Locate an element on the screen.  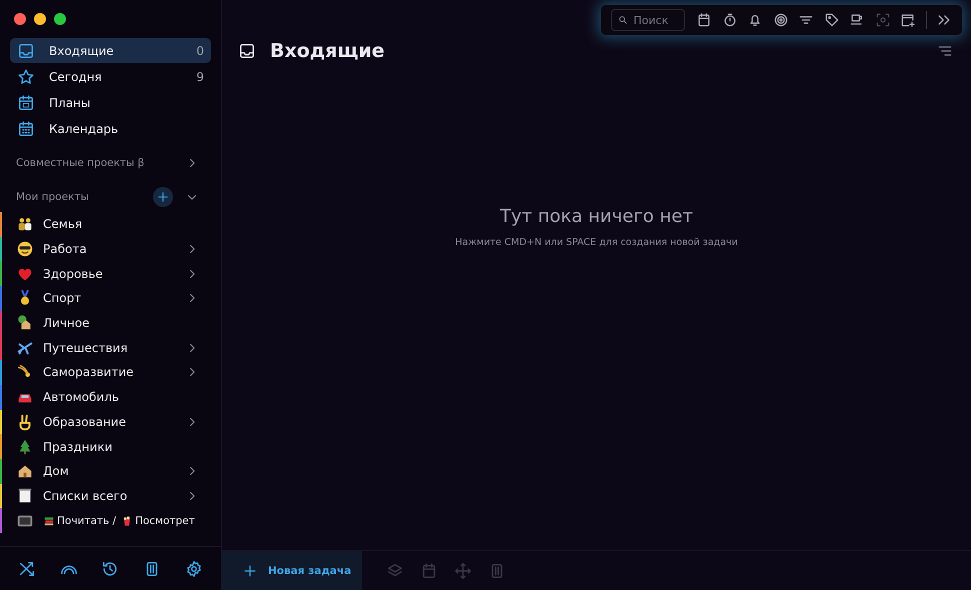
project-name: Здоровье is located at coordinates (73, 273).